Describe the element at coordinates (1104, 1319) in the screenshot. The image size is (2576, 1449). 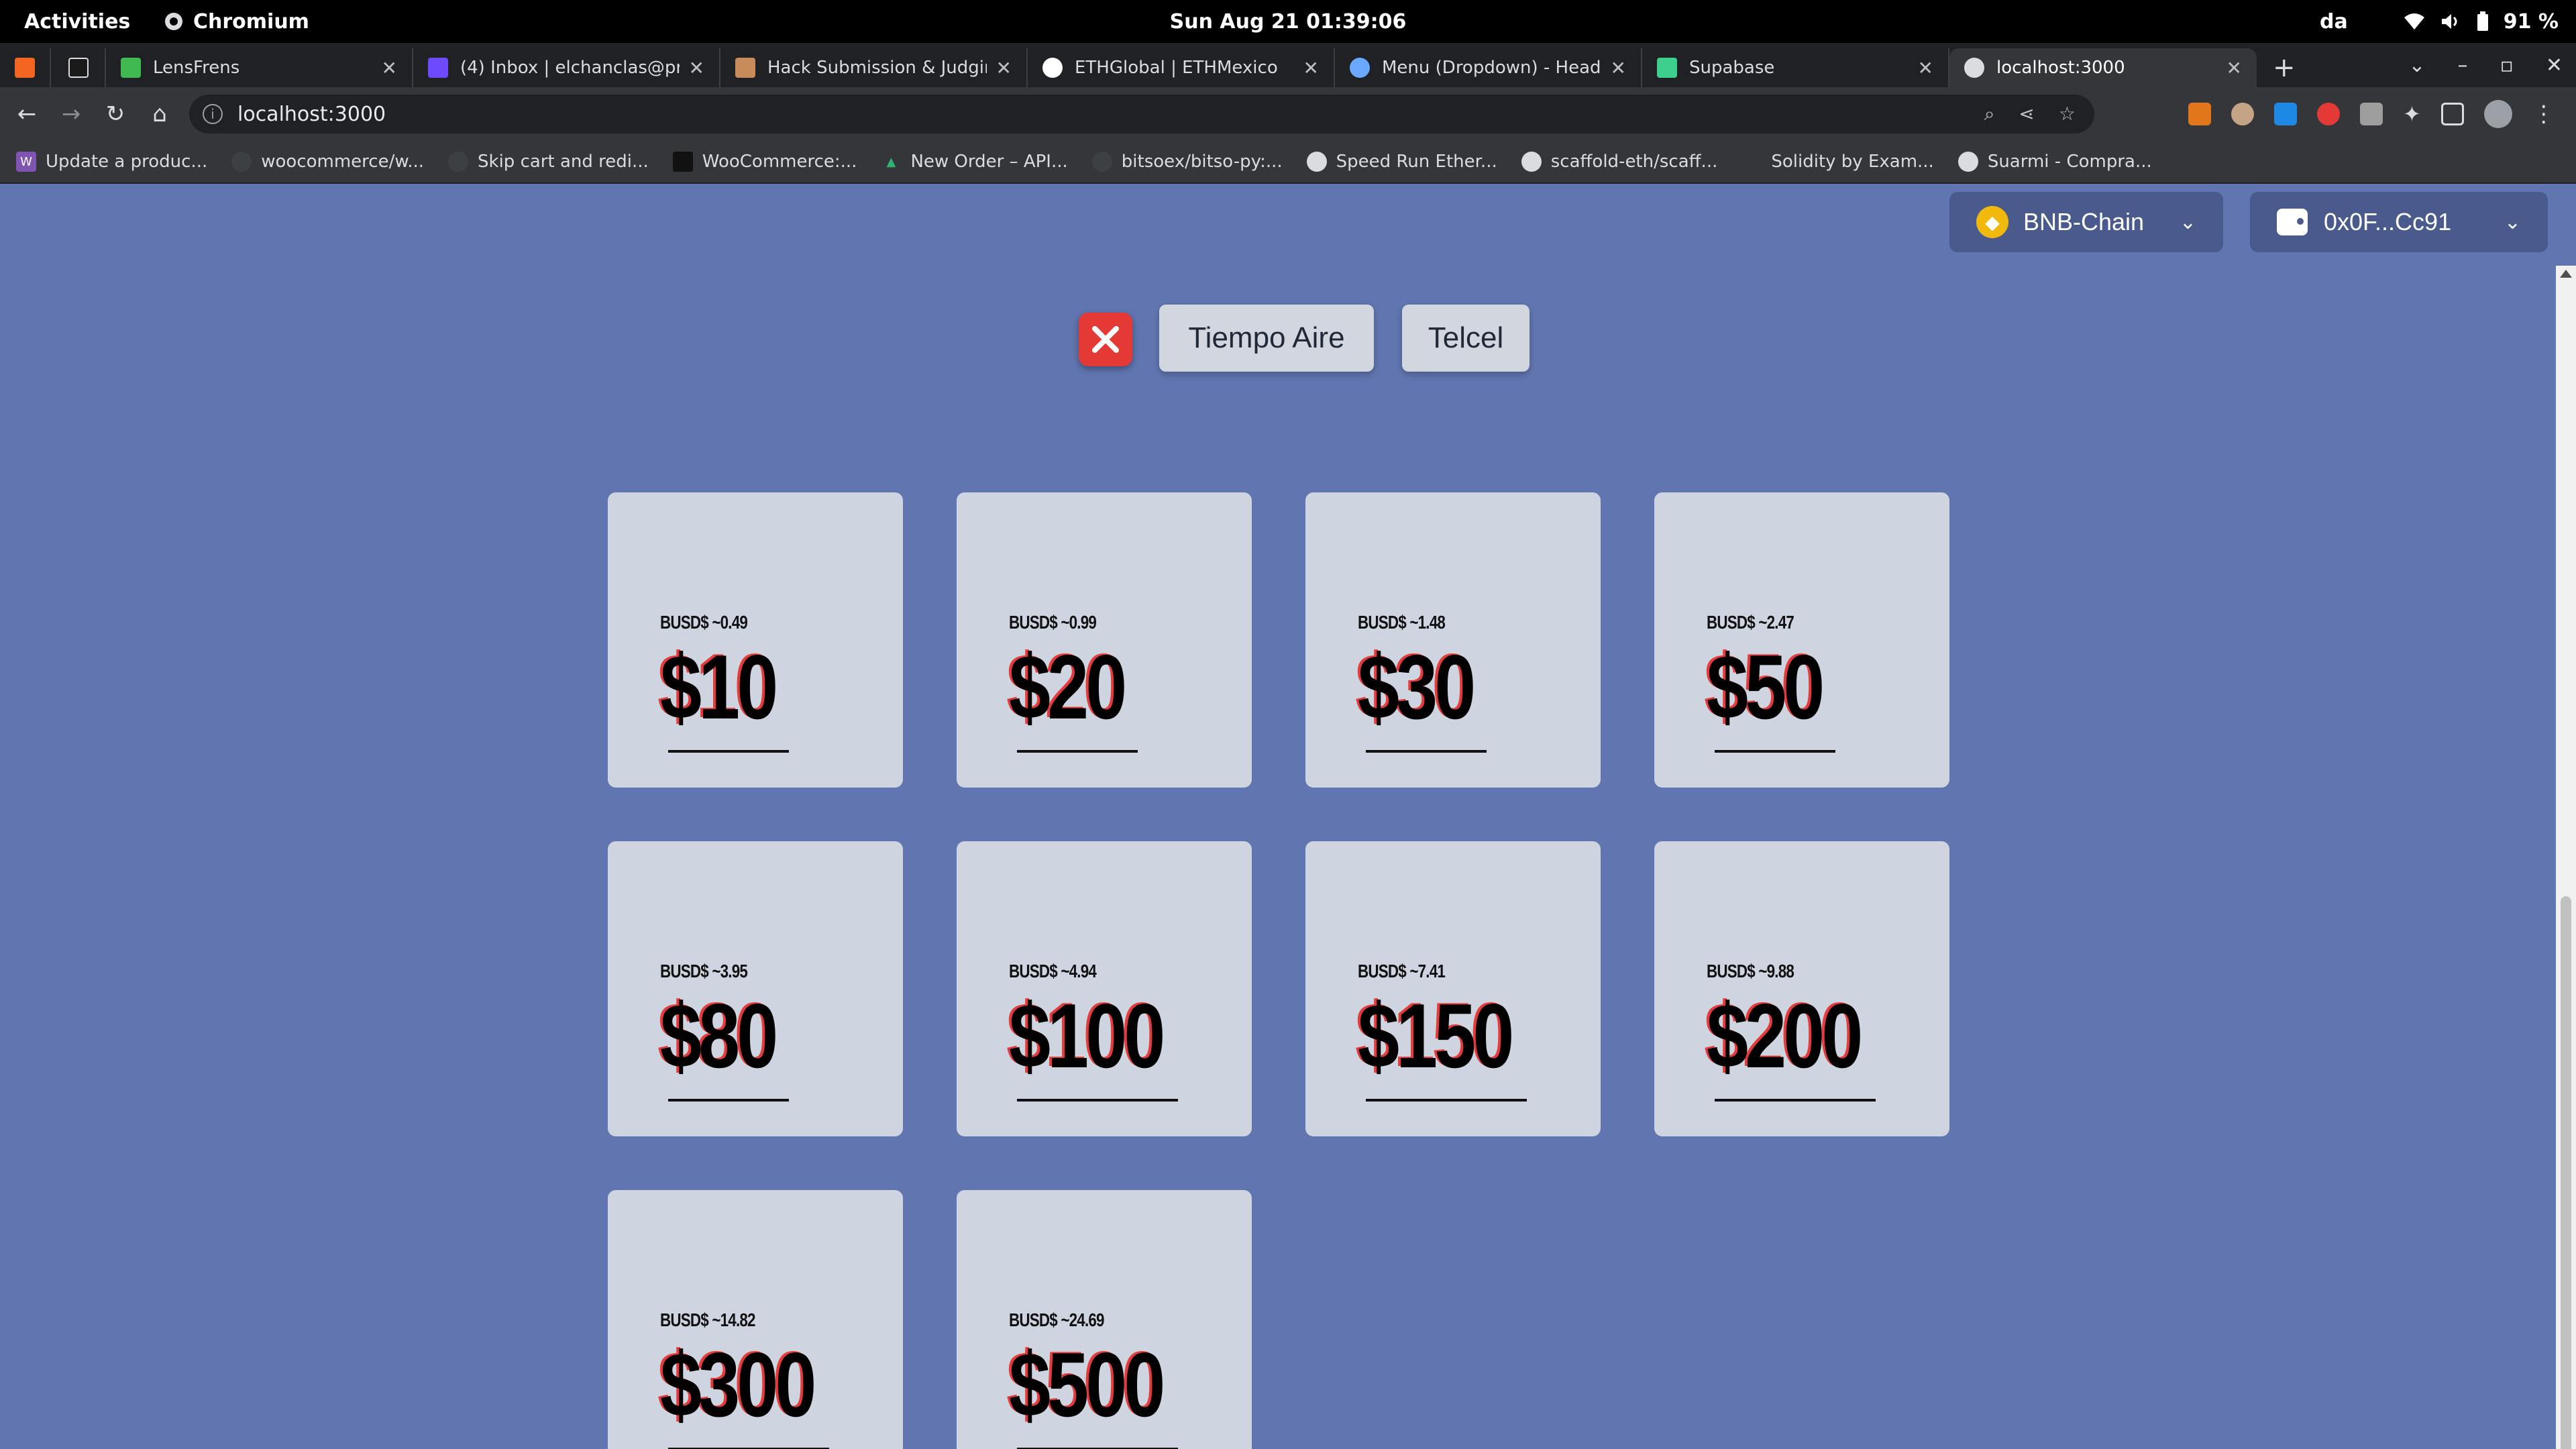
I see `product-card: BUSD$ ~24.69 $500` at that location.